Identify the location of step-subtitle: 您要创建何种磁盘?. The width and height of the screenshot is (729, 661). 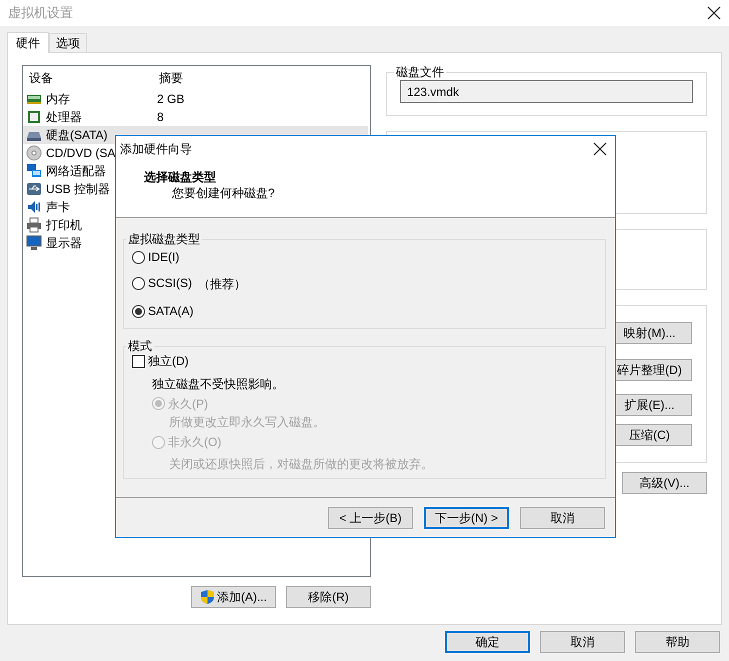
(223, 193).